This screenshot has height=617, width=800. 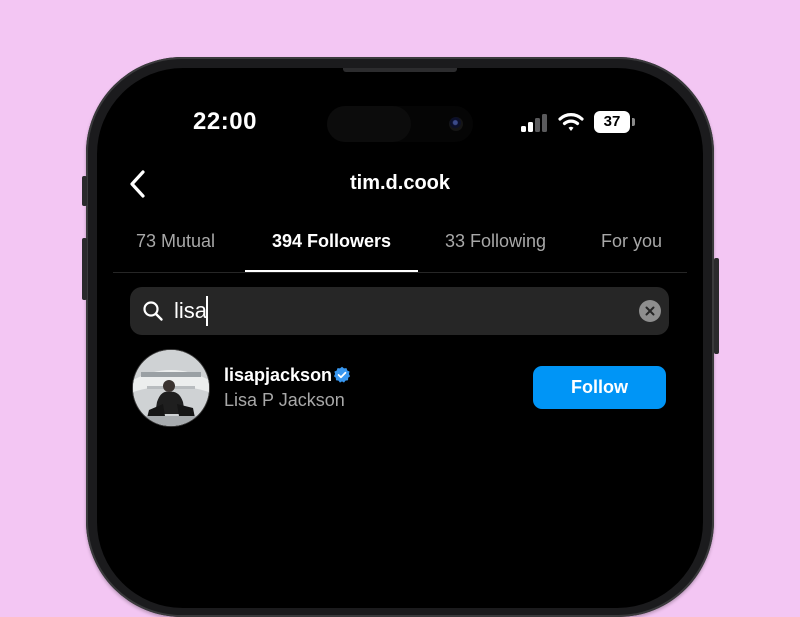 I want to click on front-camera-icon, so click(x=456, y=124).